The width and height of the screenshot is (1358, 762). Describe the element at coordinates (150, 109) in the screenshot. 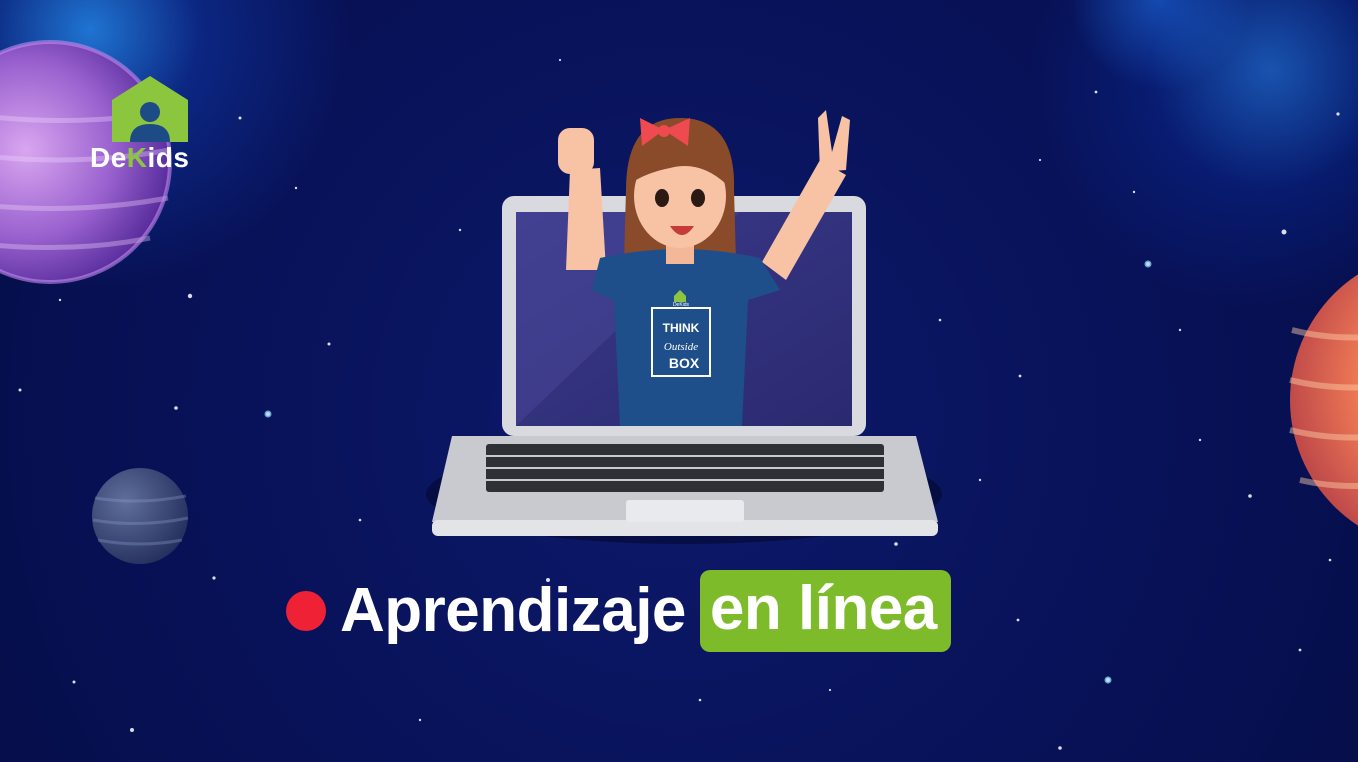

I see `house-logo-icon` at that location.